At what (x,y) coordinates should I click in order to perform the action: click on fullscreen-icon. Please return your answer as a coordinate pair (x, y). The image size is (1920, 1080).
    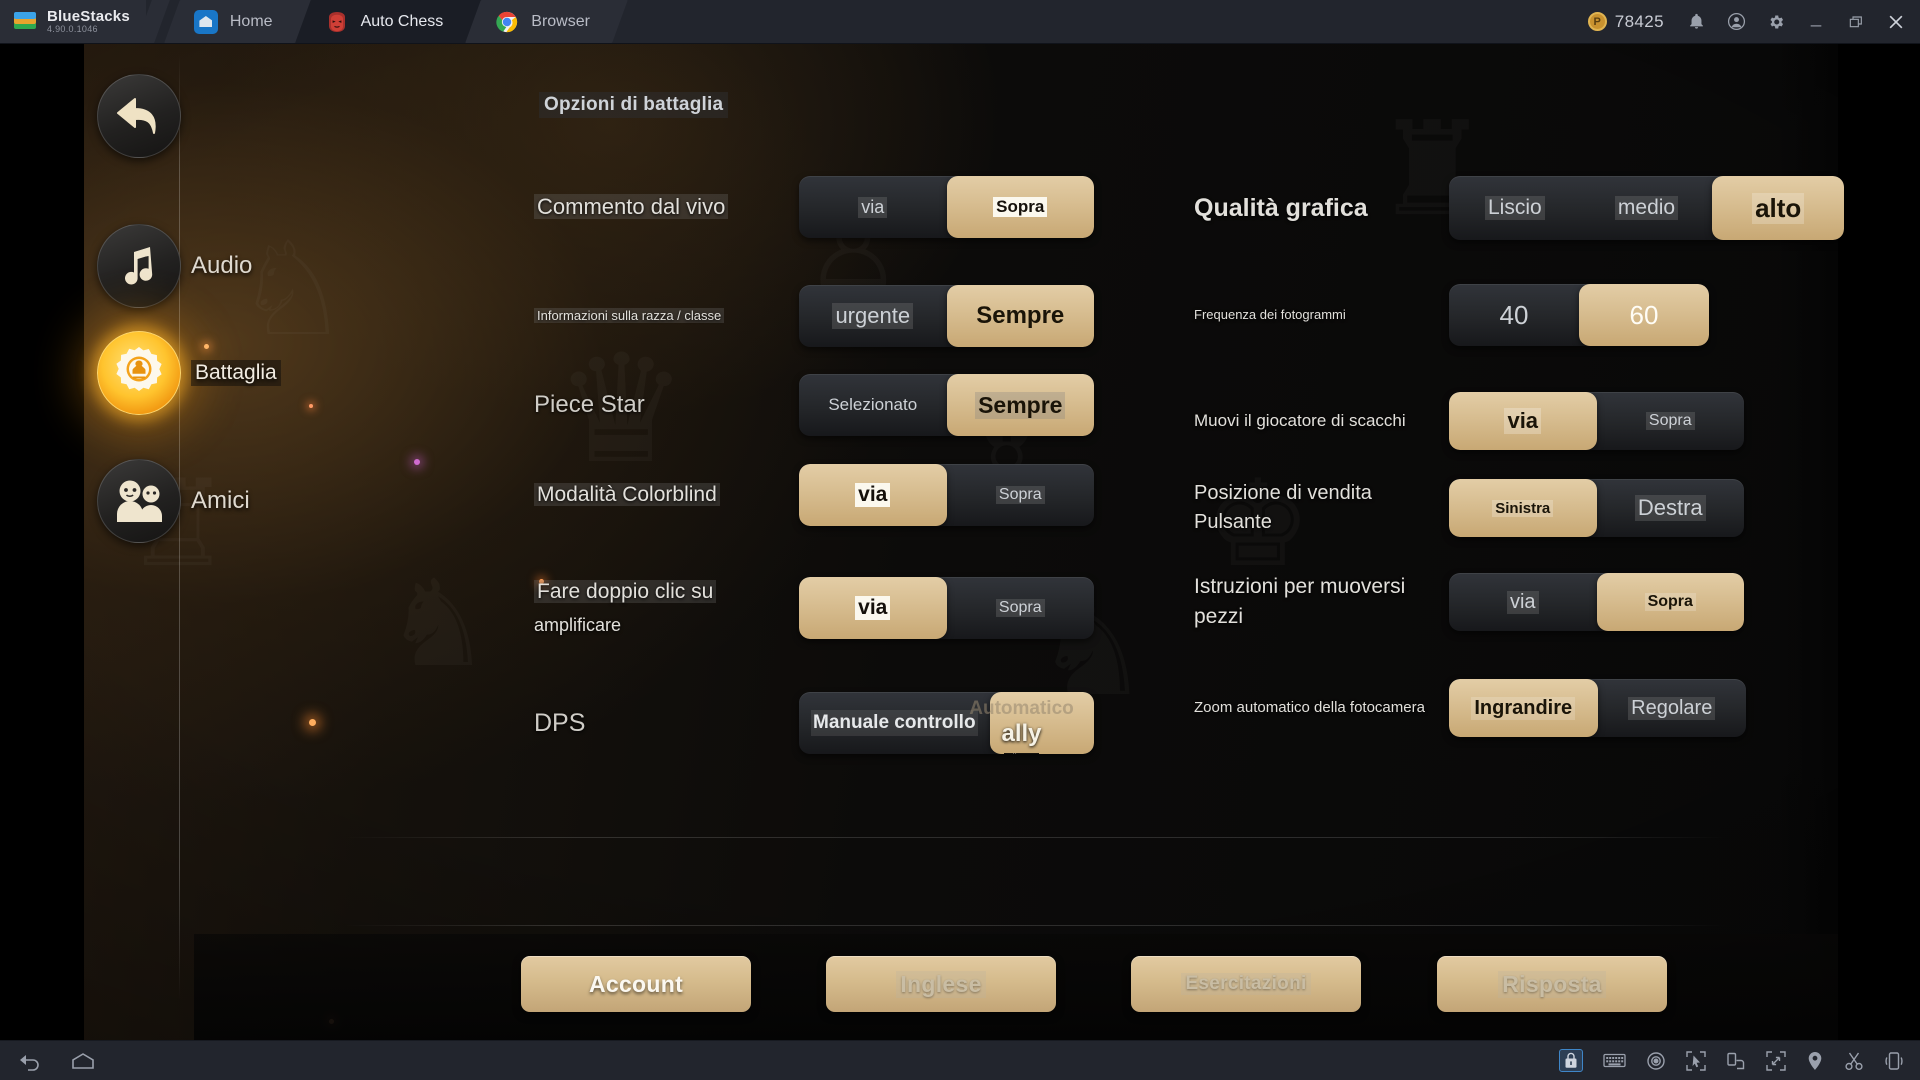
    Looking at the image, I should click on (1776, 1060).